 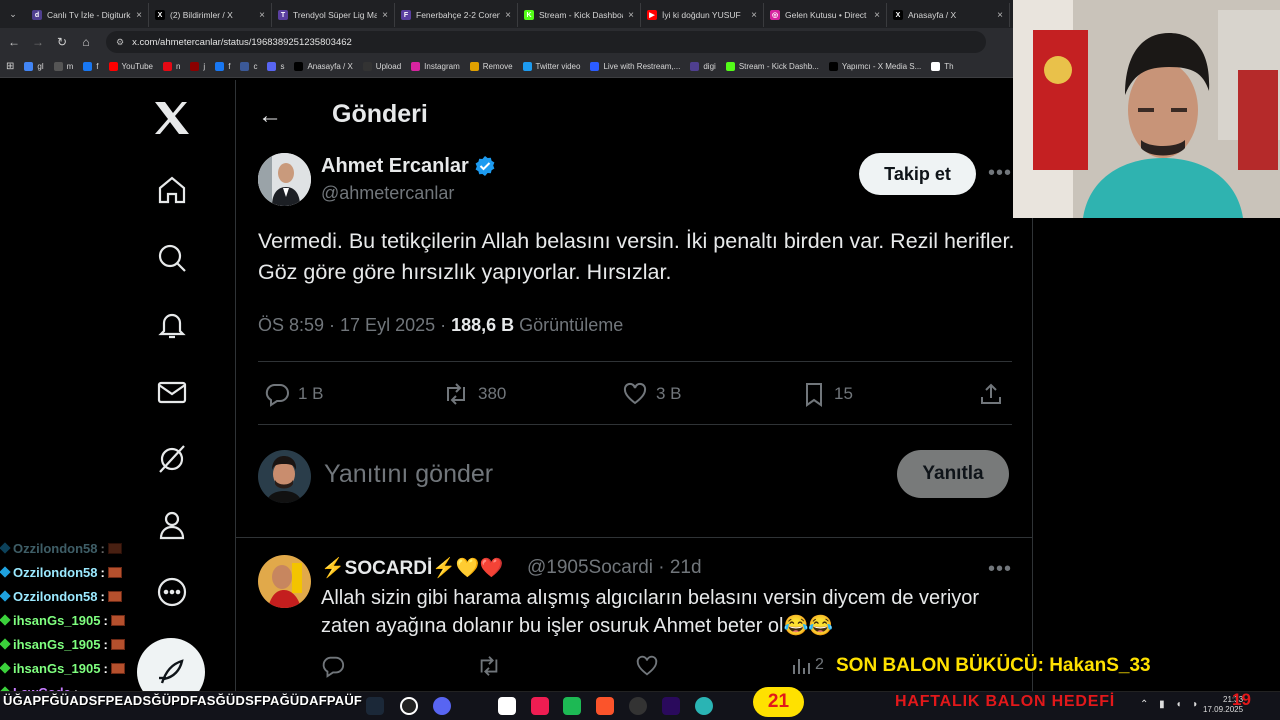 I want to click on bookmark-item: Instagram, so click(x=435, y=66).